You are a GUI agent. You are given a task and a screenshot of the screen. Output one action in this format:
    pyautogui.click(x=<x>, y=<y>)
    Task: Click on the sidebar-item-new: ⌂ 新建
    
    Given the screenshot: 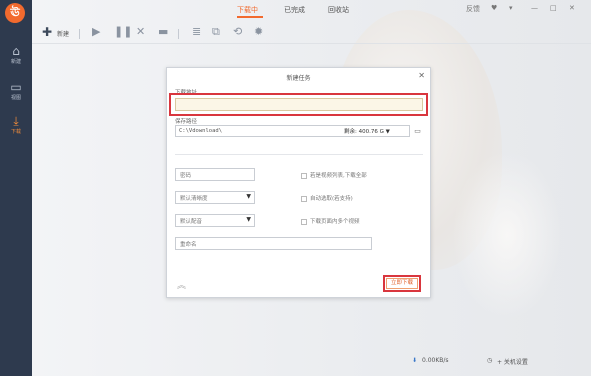 What is the action you would take?
    pyautogui.click(x=16, y=57)
    